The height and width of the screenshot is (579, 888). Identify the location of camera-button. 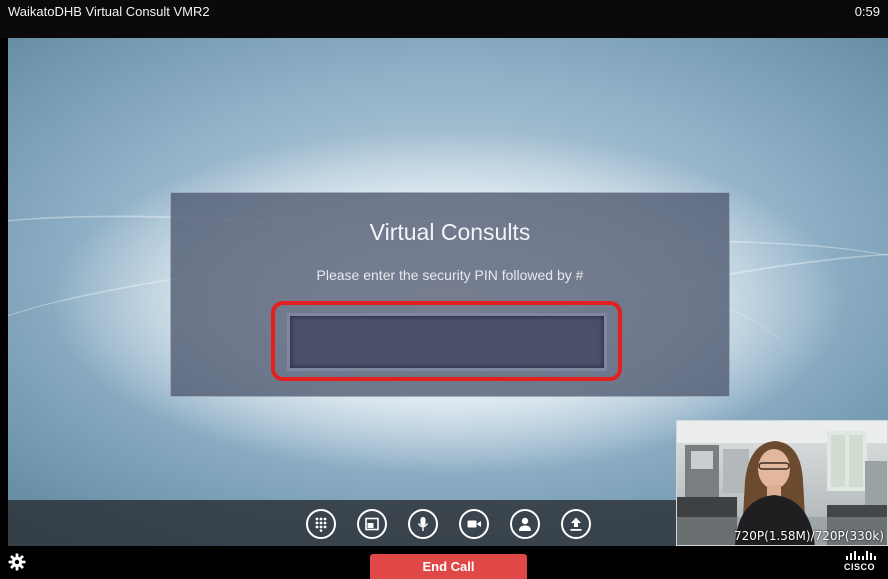
(474, 524).